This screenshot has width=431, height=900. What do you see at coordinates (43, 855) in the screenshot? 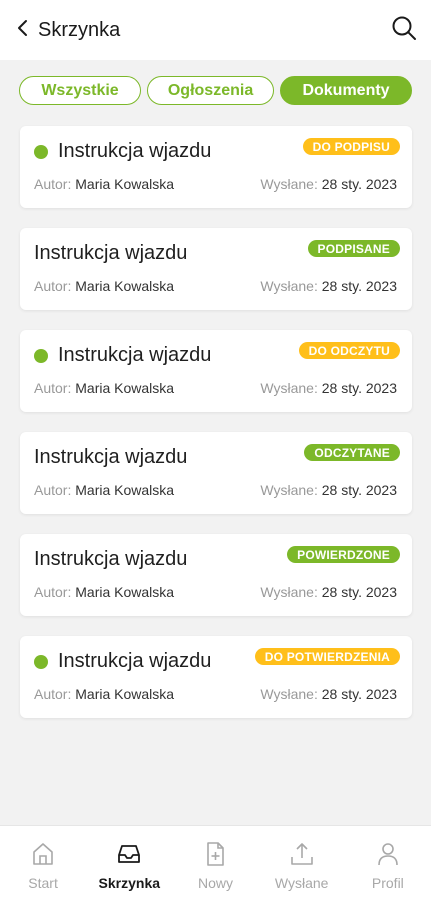
I see `home-icon` at bounding box center [43, 855].